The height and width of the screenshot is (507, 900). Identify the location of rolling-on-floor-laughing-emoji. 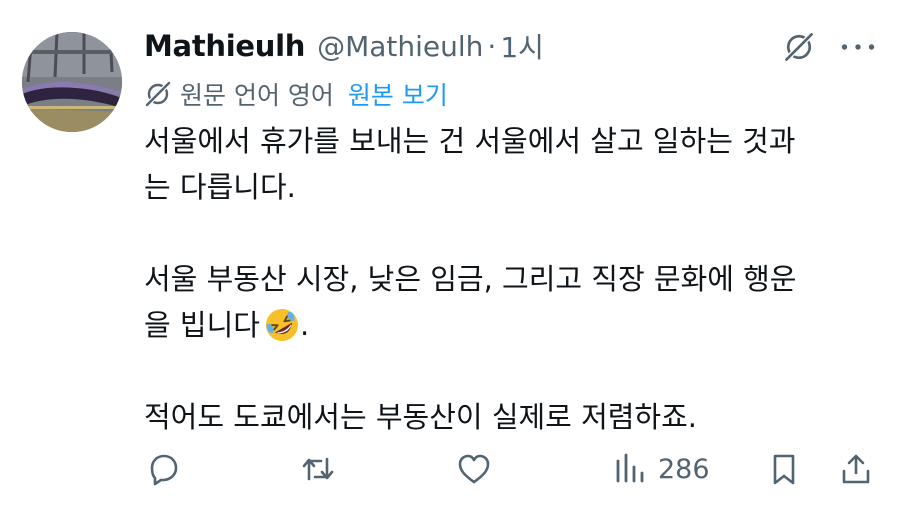
(281, 325).